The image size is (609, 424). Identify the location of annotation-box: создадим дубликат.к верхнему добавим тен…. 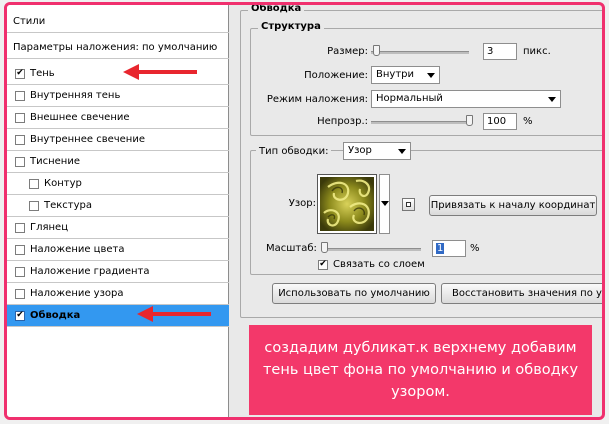
(420, 370).